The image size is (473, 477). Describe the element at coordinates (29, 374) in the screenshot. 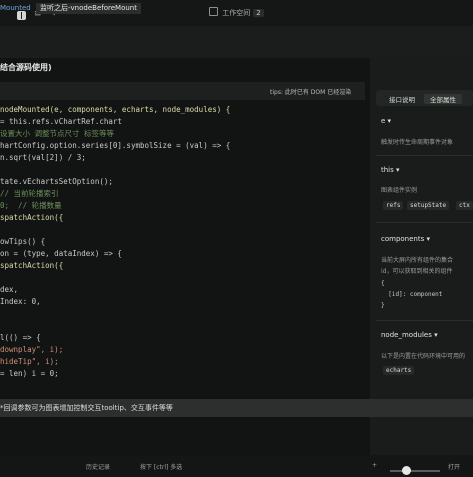

I see `code-line: = len) i = 0;` at that location.